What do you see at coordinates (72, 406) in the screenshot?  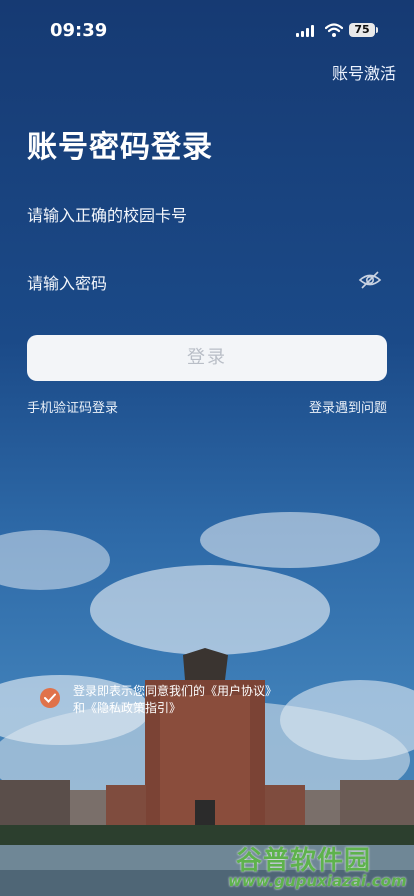 I see `sms-login-link: 手机验证码登录` at bounding box center [72, 406].